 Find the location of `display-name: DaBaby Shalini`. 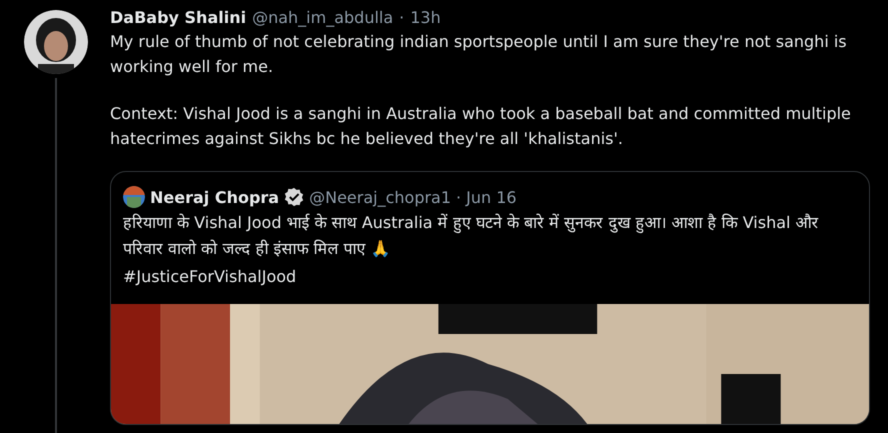

display-name: DaBaby Shalini is located at coordinates (178, 17).